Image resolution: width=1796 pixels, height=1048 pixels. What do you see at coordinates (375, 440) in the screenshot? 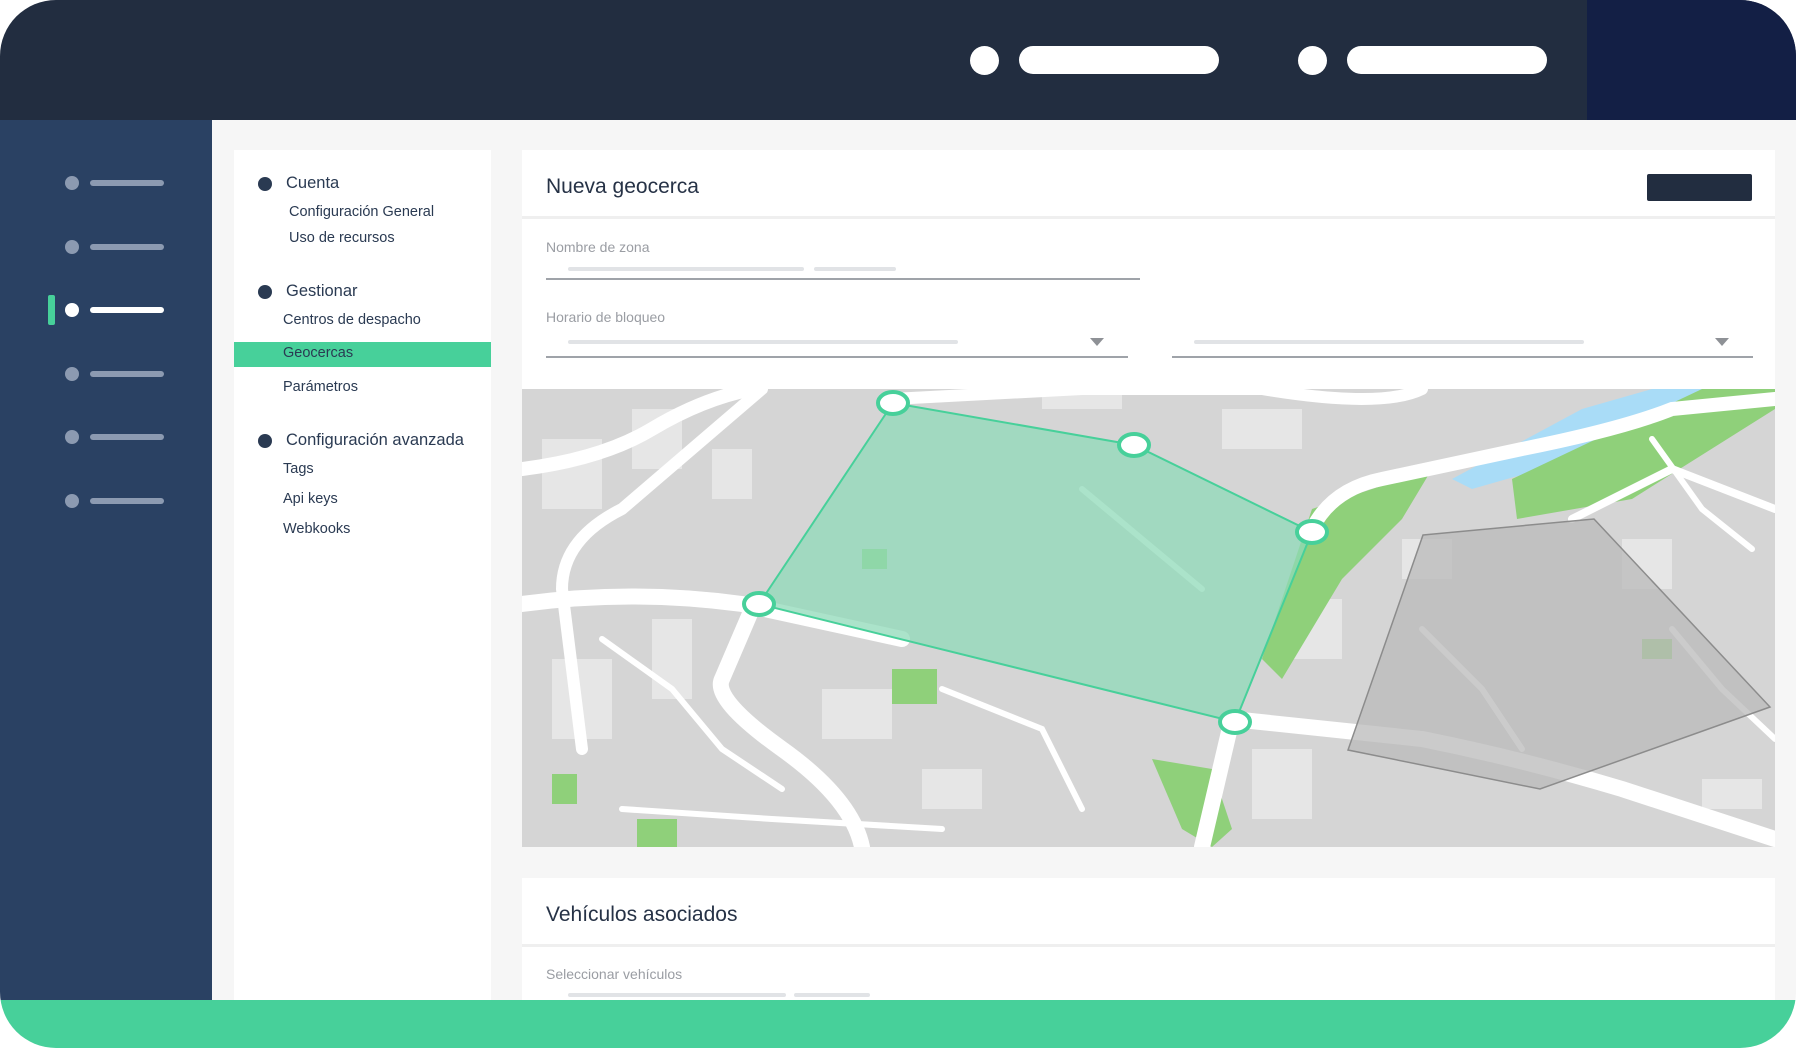
I see `nav-section-title: Configuración avanzada` at bounding box center [375, 440].